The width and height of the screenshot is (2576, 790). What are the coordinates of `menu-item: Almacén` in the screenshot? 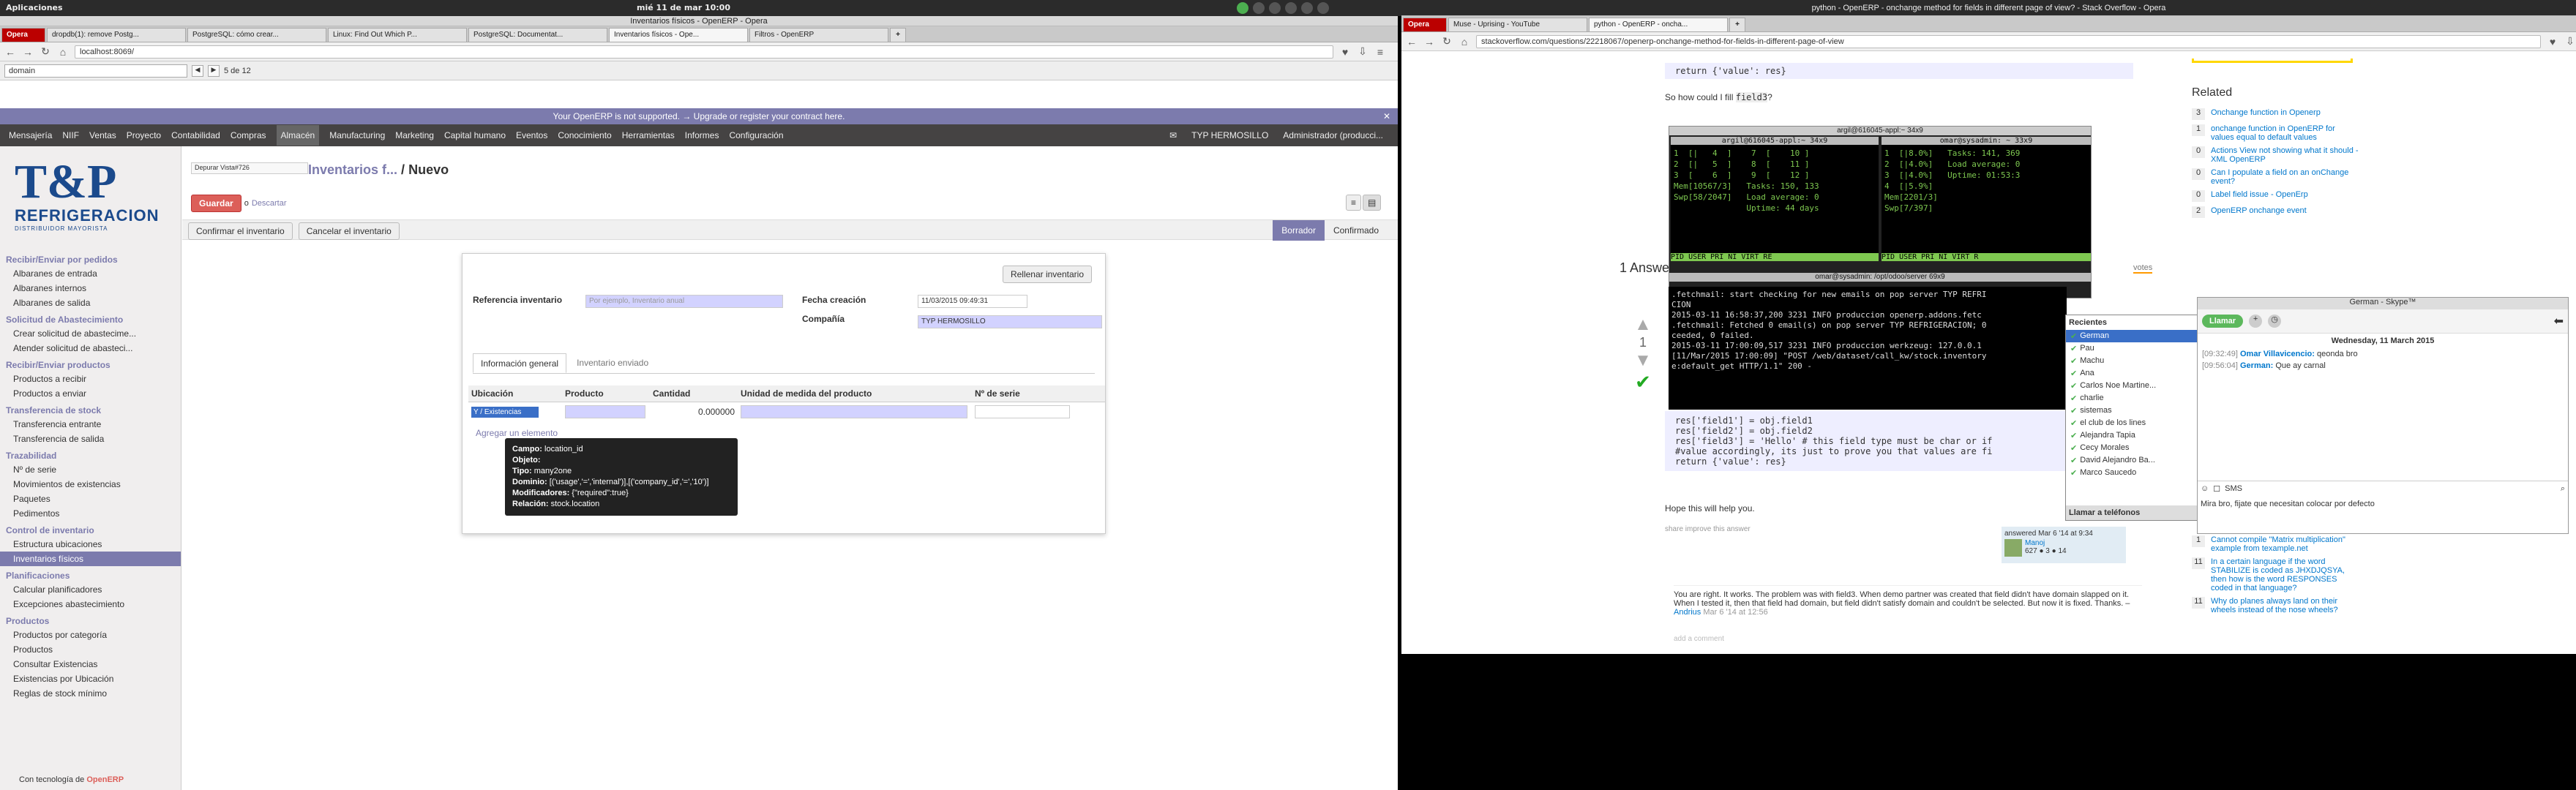 It's located at (298, 135).